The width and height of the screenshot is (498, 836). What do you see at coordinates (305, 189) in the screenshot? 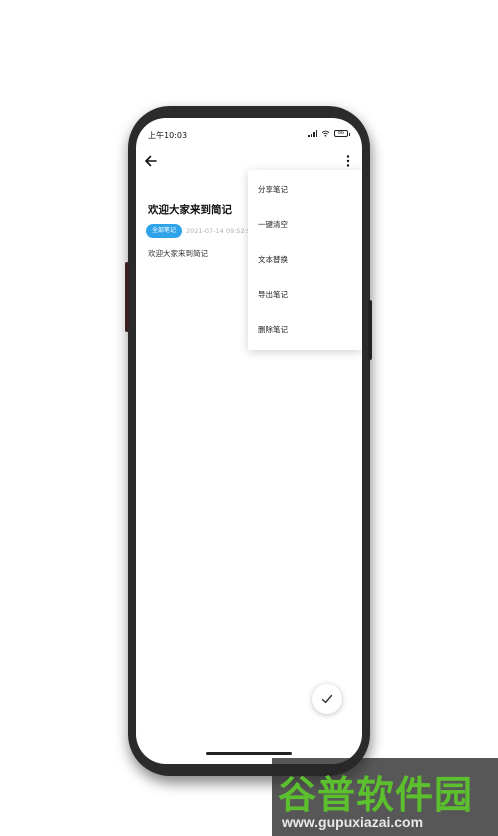
I see `menu-item-share: 分享笔记` at bounding box center [305, 189].